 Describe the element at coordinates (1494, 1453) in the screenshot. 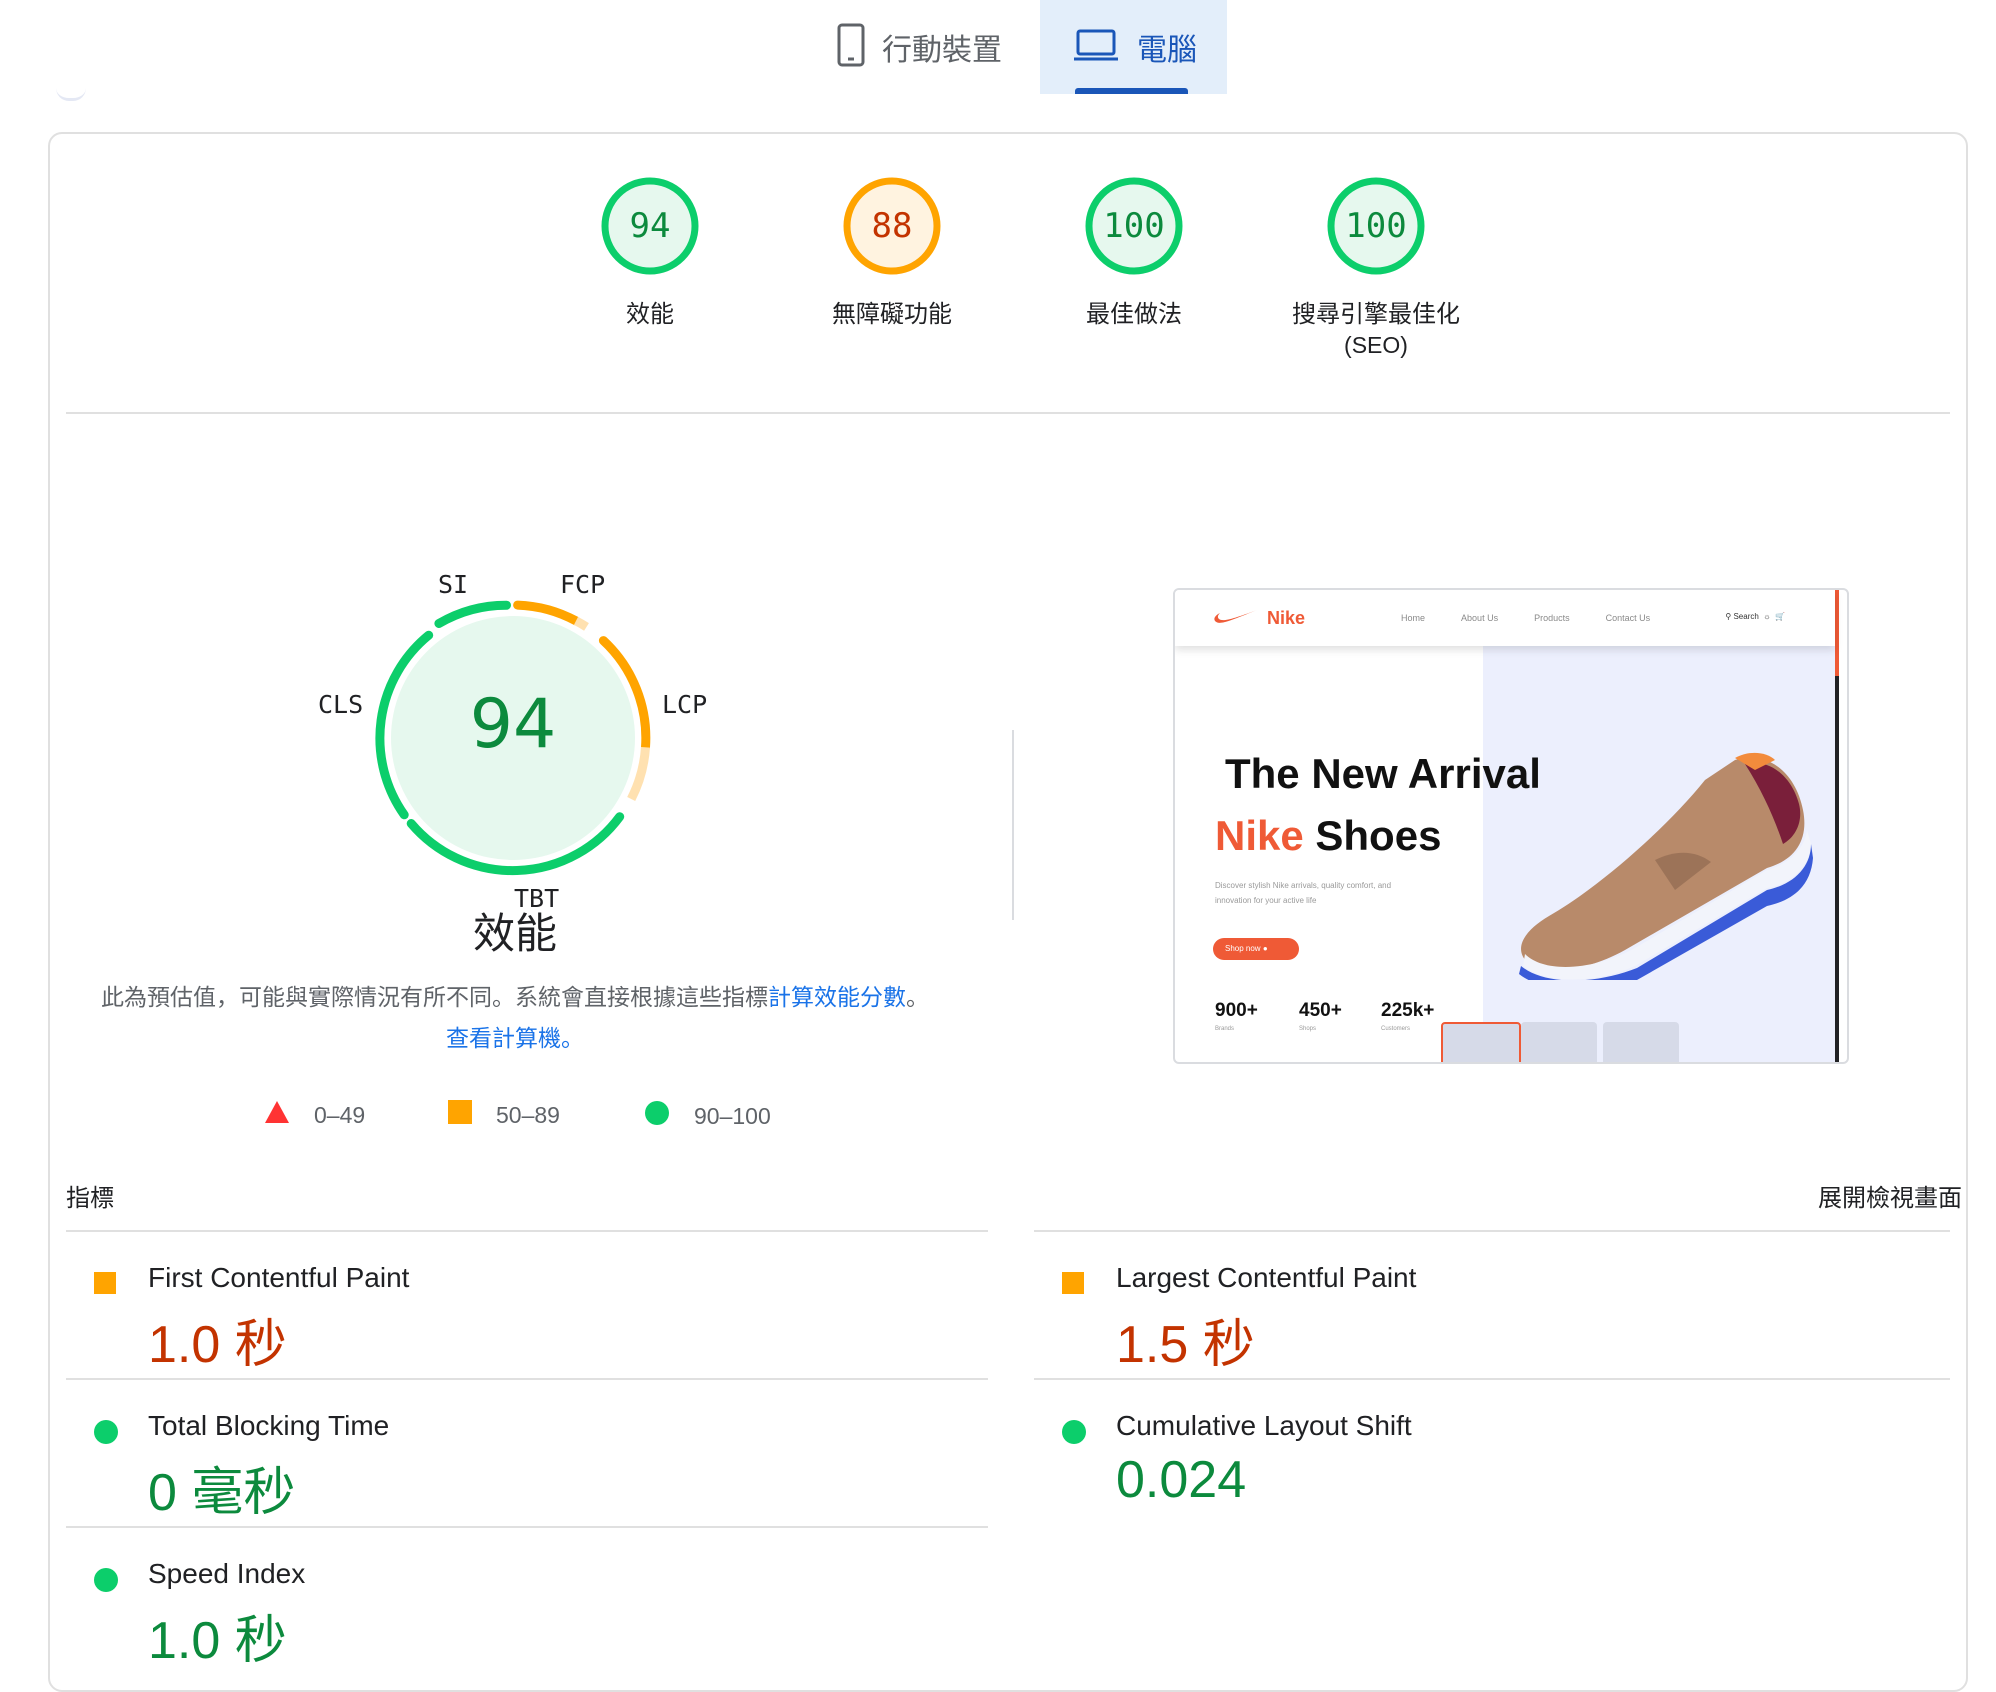

I see `metric-cls: Cumulative Layout Shift 0.024` at that location.